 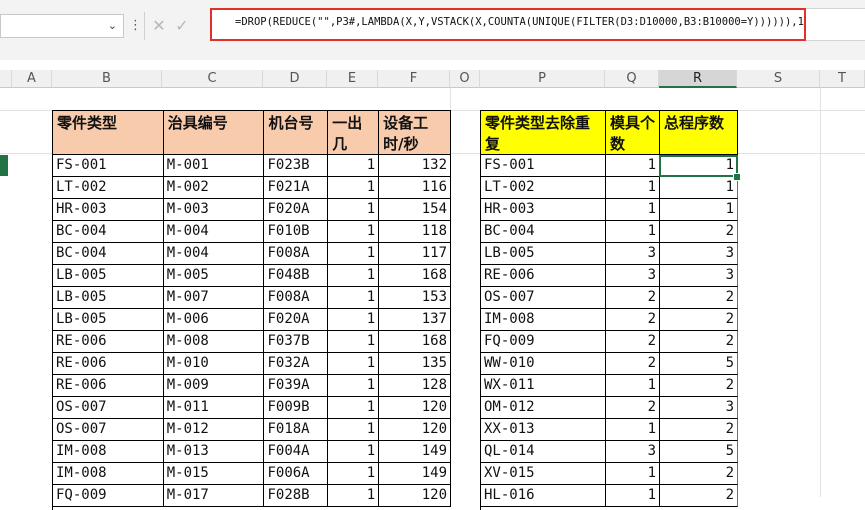 I want to click on cell-fixture-no: M-001, so click(x=214, y=166).